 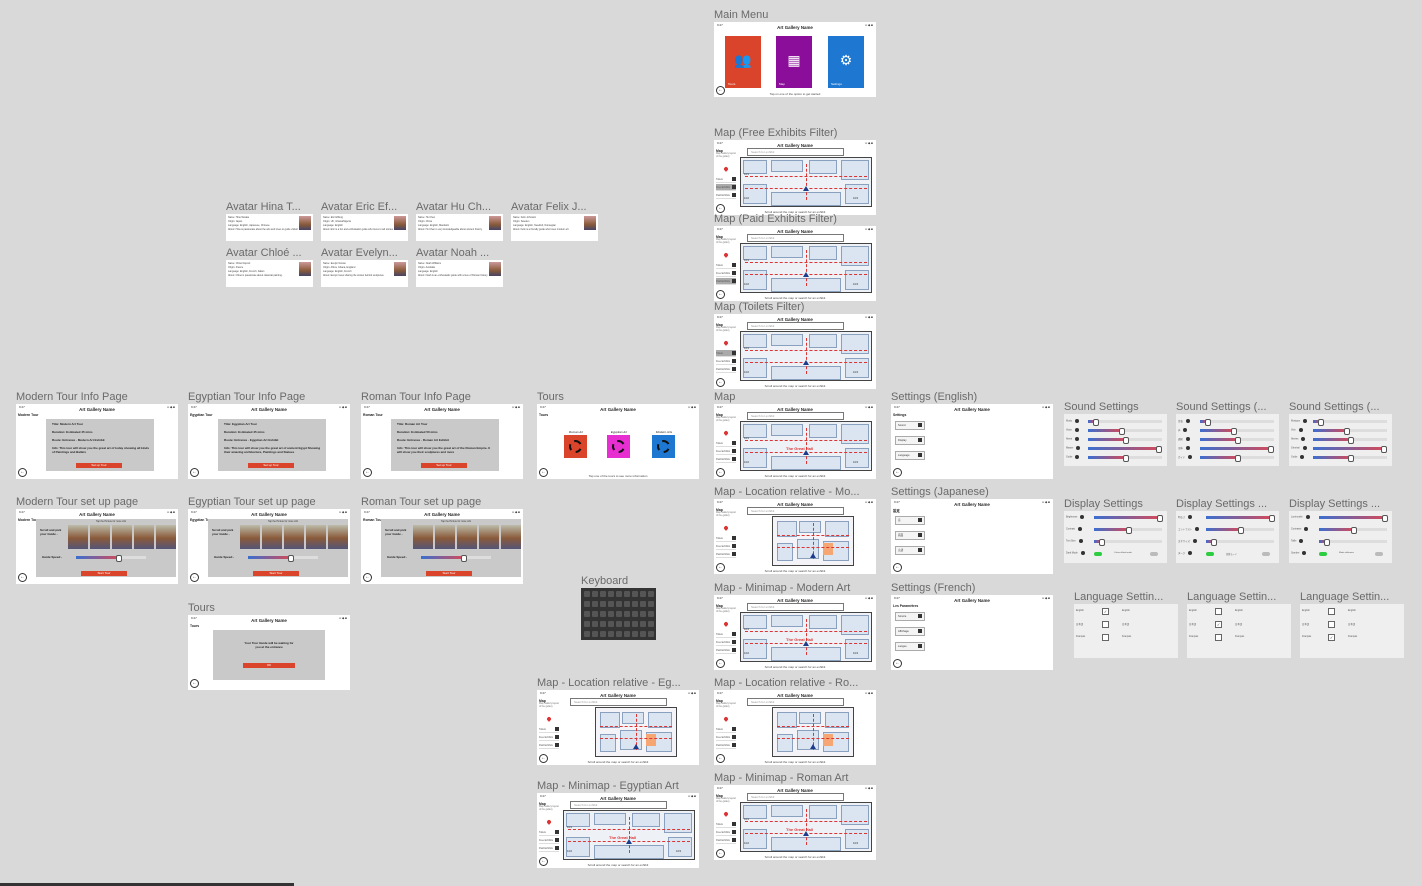 What do you see at coordinates (795, 133) in the screenshot?
I see `frame-title: Map (Free Exhibits Filter)` at bounding box center [795, 133].